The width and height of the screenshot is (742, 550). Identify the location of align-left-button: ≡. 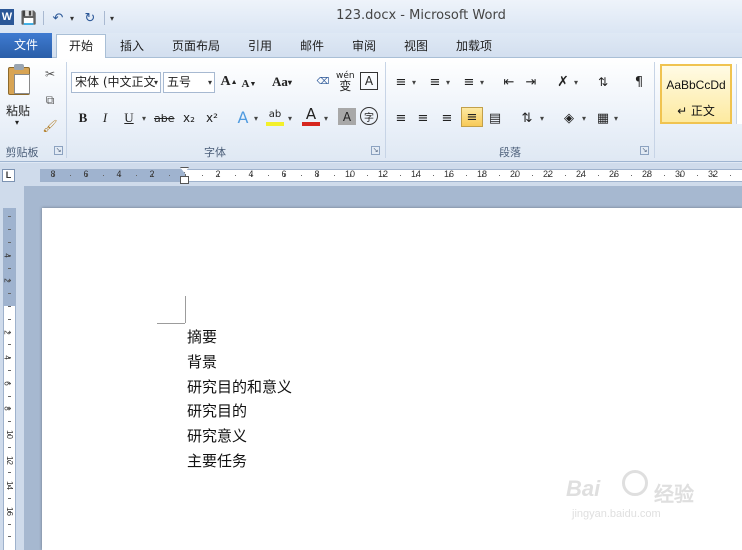
(401, 118).